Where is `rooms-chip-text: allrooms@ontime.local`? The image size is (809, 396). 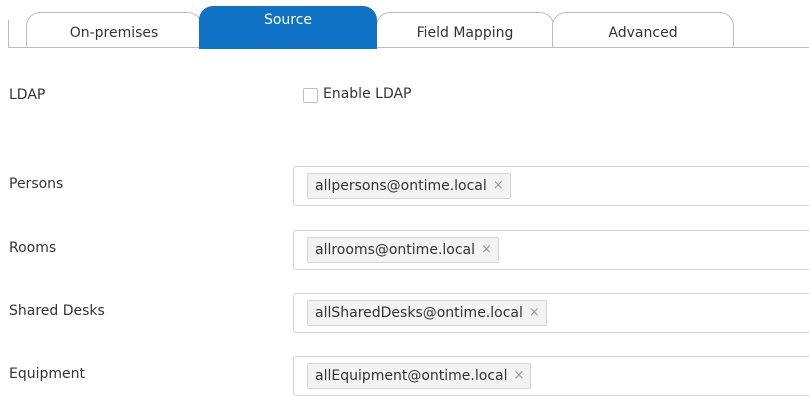 rooms-chip-text: allrooms@ontime.local is located at coordinates (395, 250).